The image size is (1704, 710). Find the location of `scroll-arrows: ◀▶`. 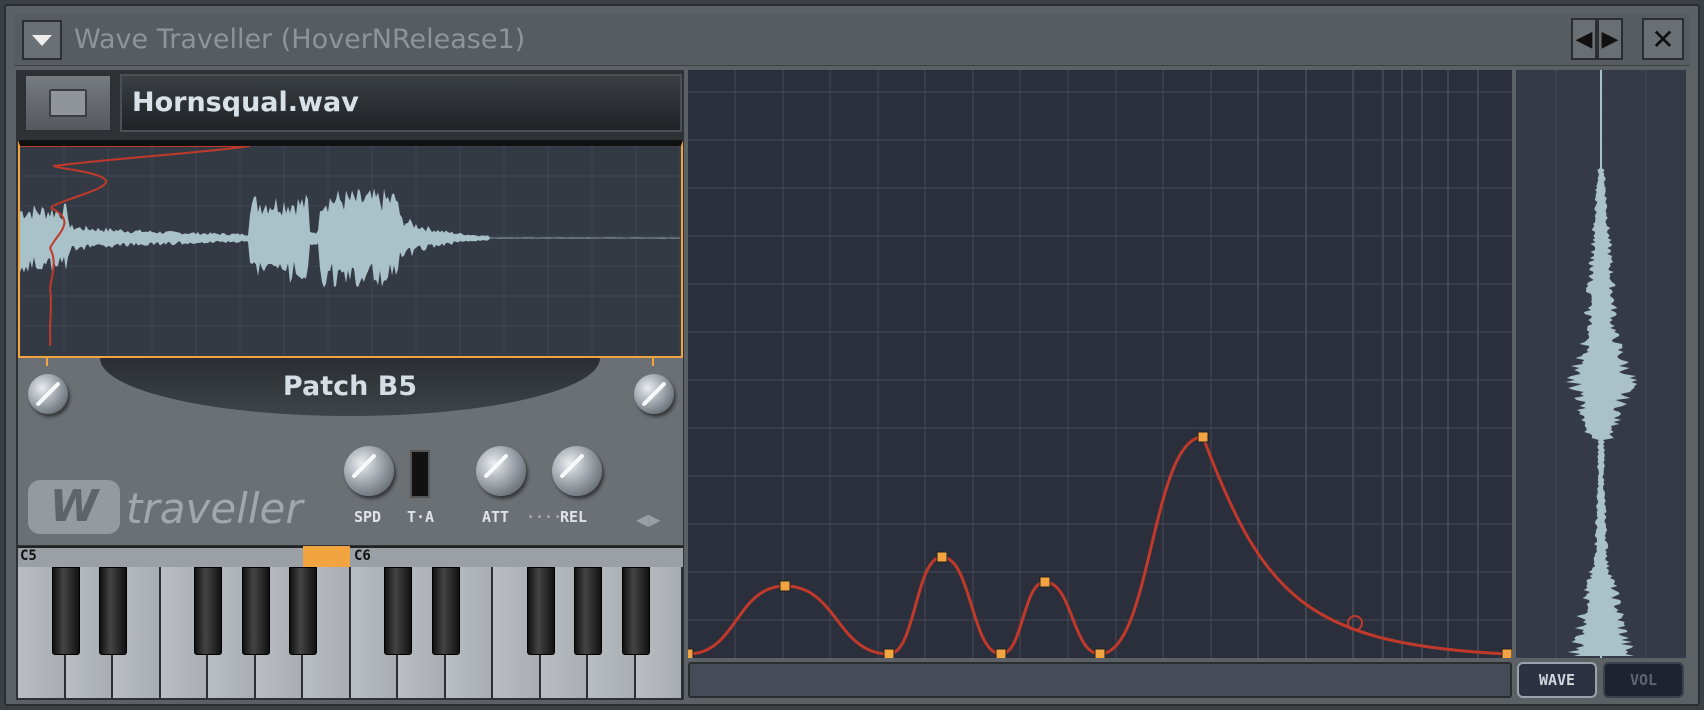

scroll-arrows: ◀▶ is located at coordinates (648, 519).